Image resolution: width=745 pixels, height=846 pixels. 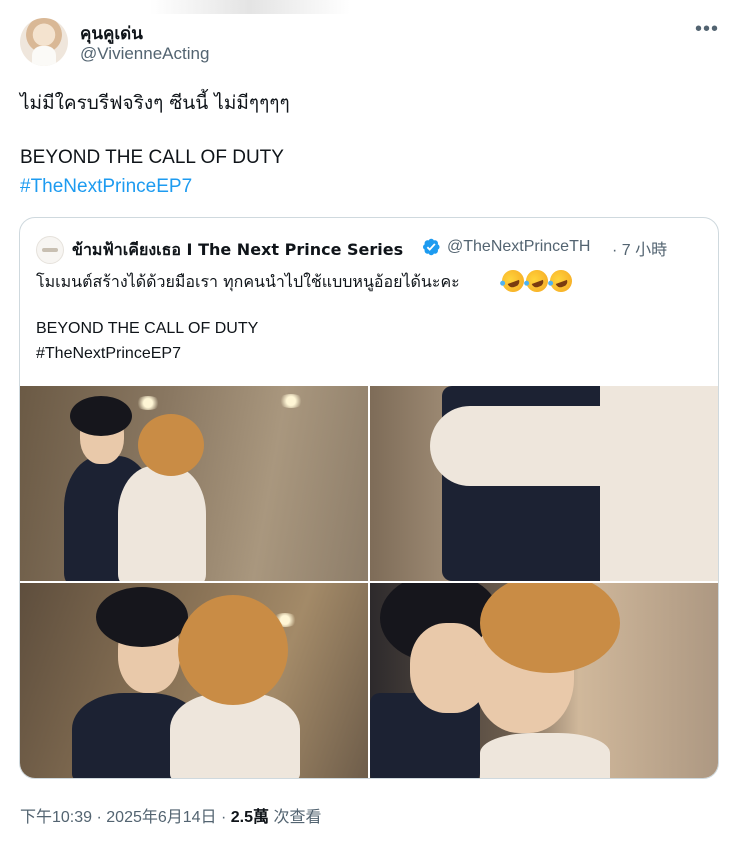 What do you see at coordinates (250, 817) in the screenshot?
I see `view-count: 2.5萬` at bounding box center [250, 817].